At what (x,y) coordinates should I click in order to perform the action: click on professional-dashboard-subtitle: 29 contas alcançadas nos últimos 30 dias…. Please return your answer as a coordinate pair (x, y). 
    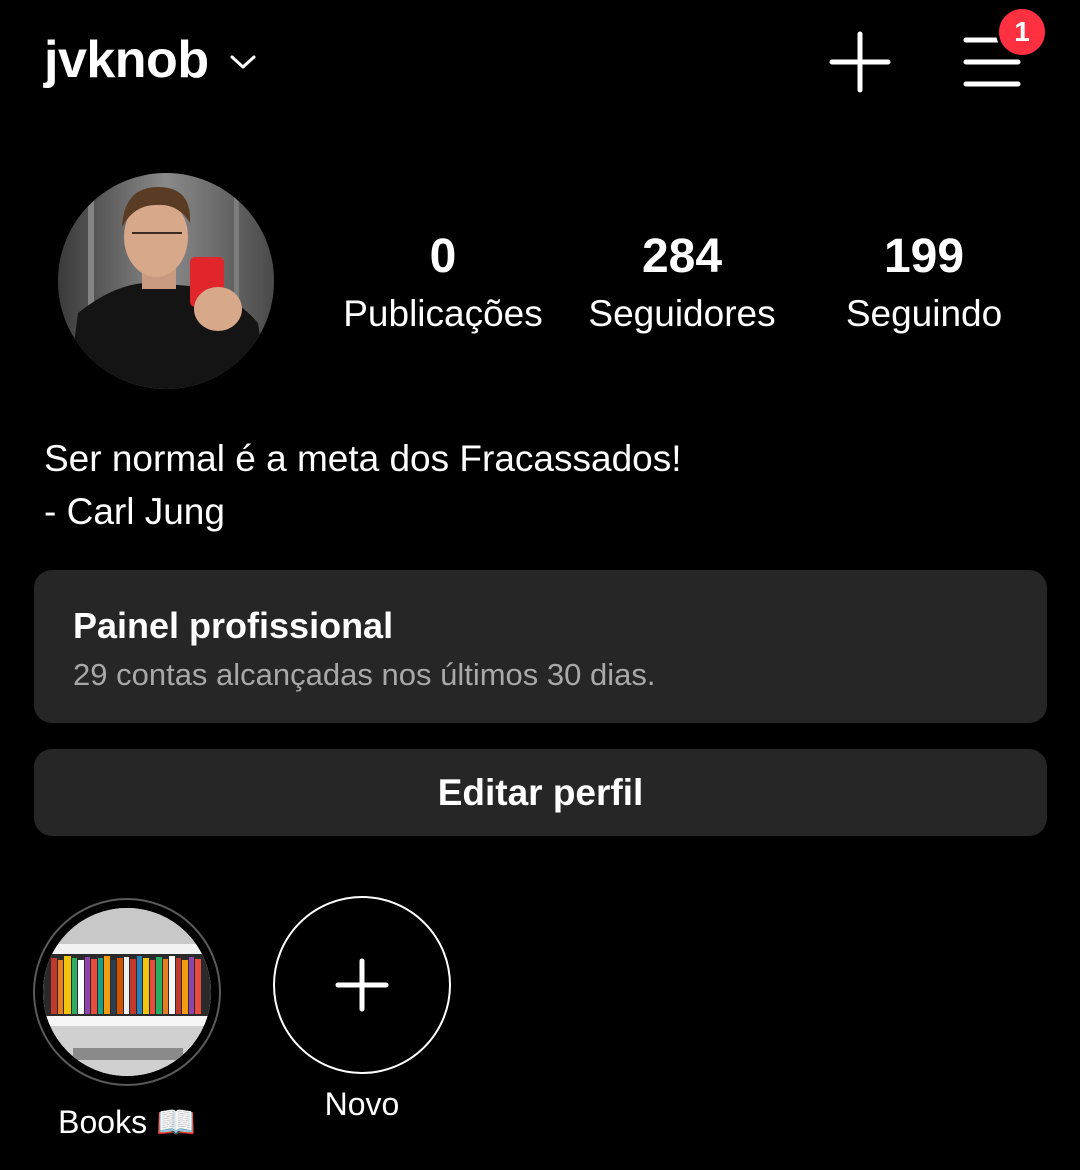
    Looking at the image, I should click on (364, 674).